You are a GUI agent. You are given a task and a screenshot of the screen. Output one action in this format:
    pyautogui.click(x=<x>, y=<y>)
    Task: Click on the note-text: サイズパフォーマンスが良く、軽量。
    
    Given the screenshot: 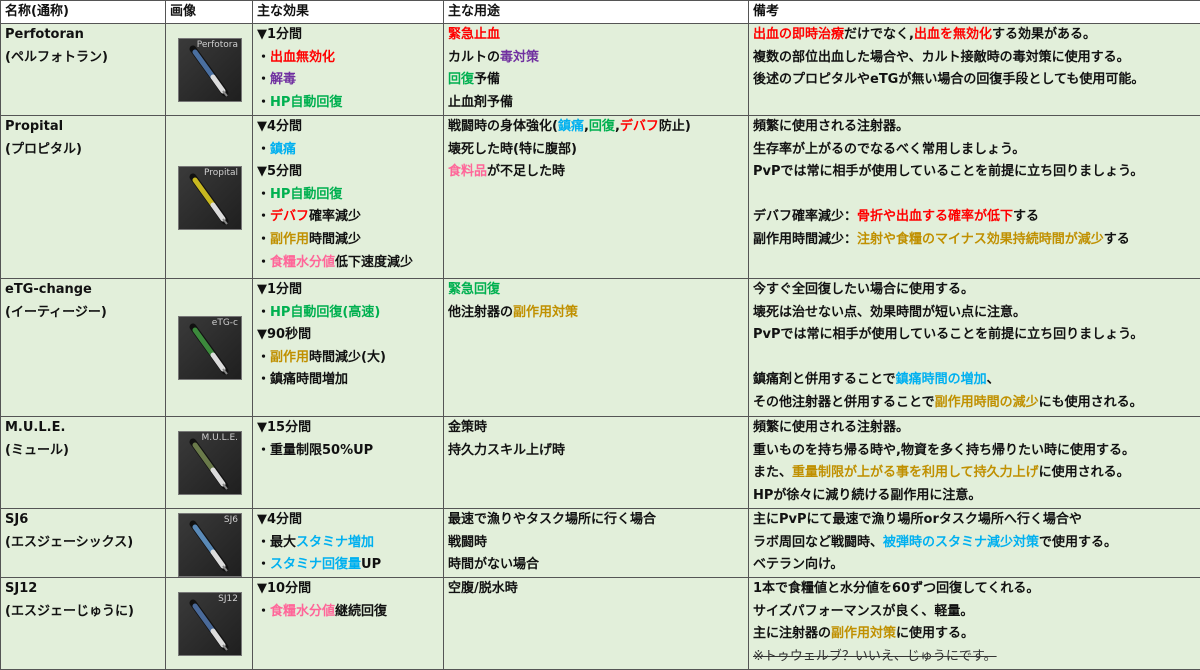 What is the action you would take?
    pyautogui.click(x=863, y=611)
    